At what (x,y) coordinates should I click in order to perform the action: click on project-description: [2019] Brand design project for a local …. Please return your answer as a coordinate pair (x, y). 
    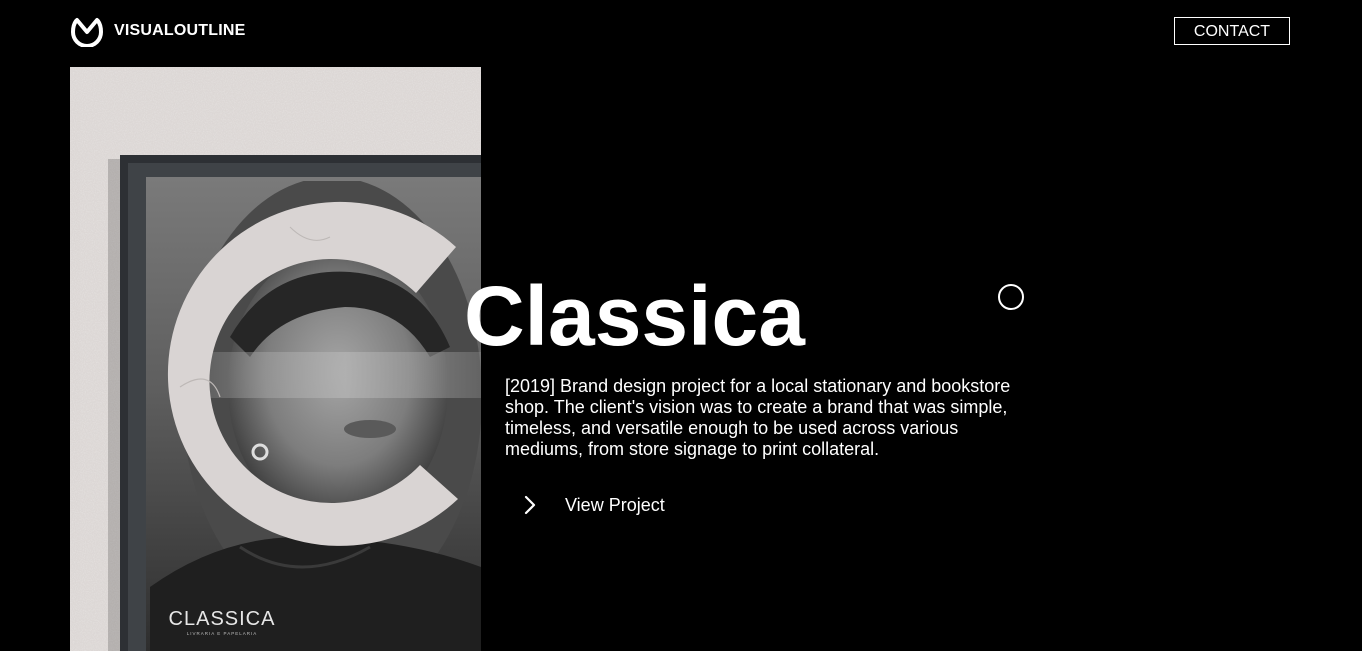
    Looking at the image, I should click on (758, 417).